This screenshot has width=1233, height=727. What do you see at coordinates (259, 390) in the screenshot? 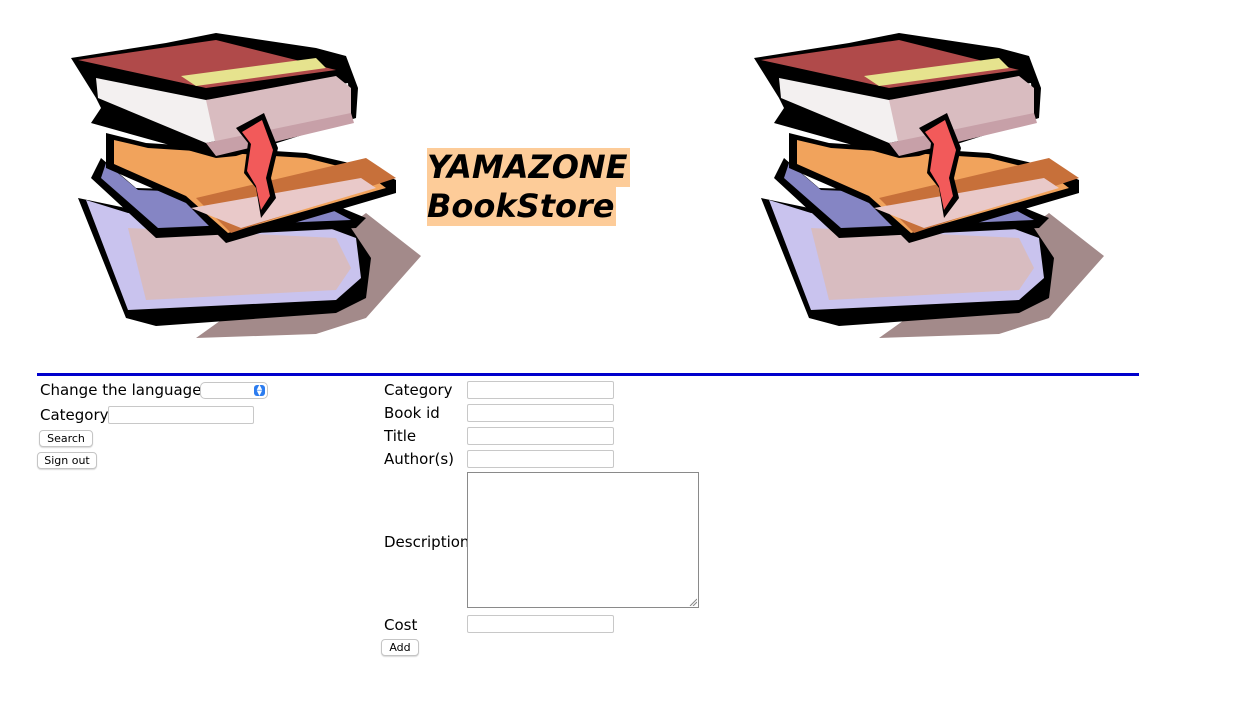
I see `select-stepper-icon: ▲ ▼` at bounding box center [259, 390].